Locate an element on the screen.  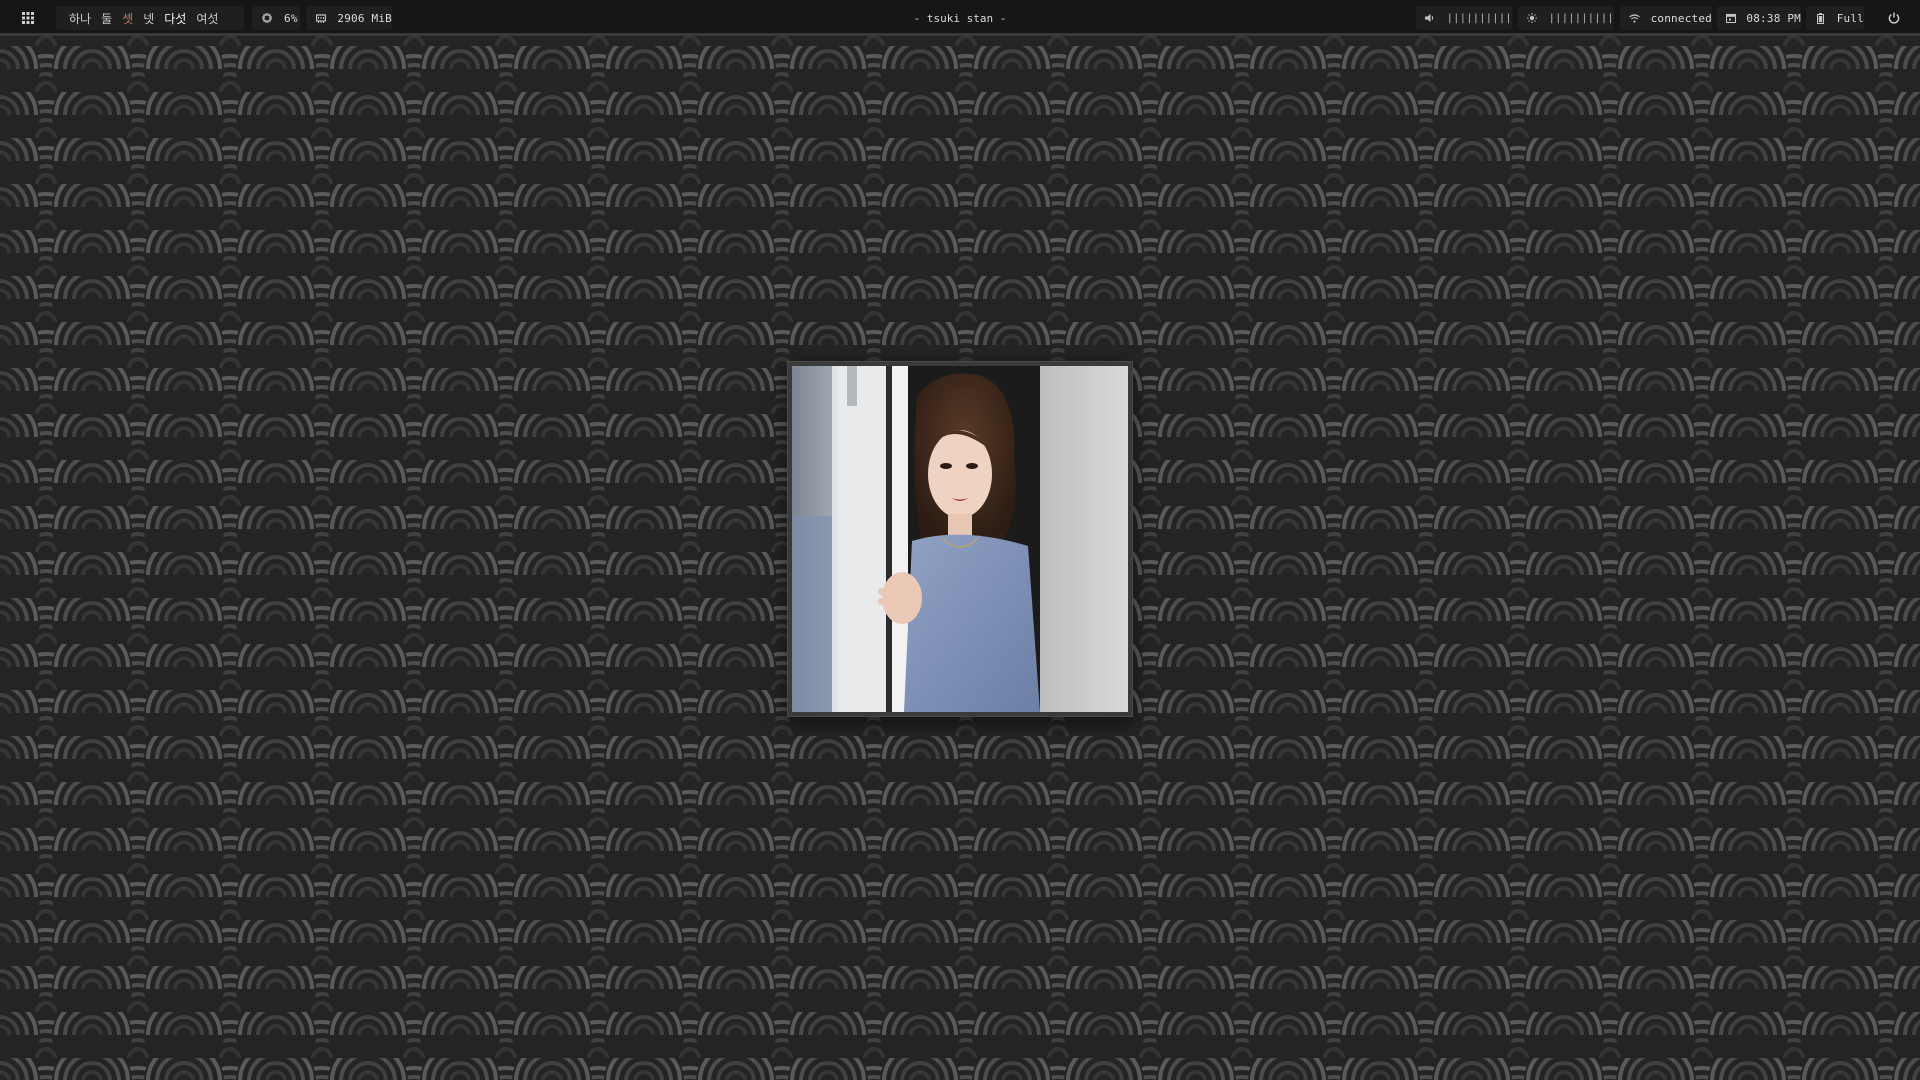
power-button is located at coordinates (1894, 18).